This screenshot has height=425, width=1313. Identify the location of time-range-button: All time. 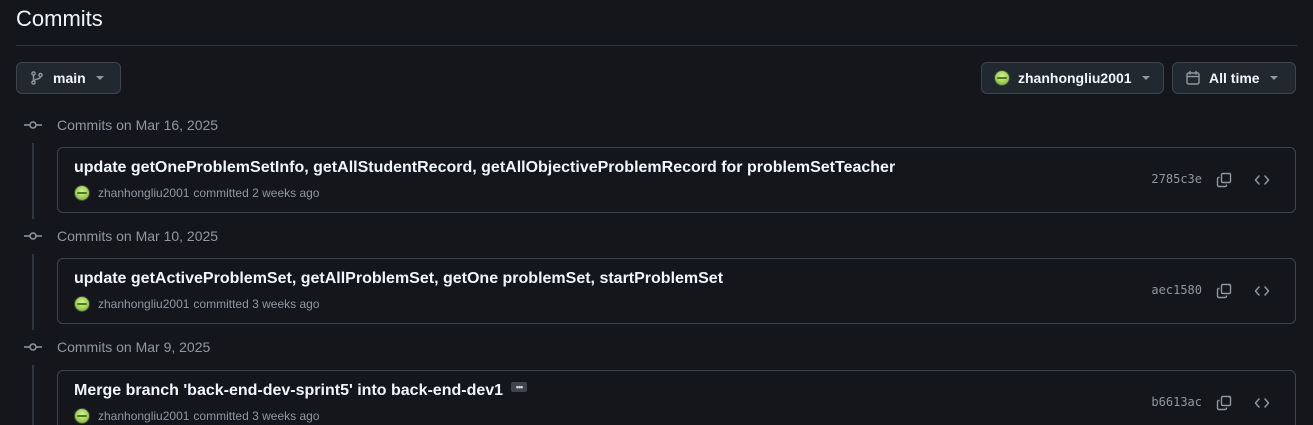
(1234, 78).